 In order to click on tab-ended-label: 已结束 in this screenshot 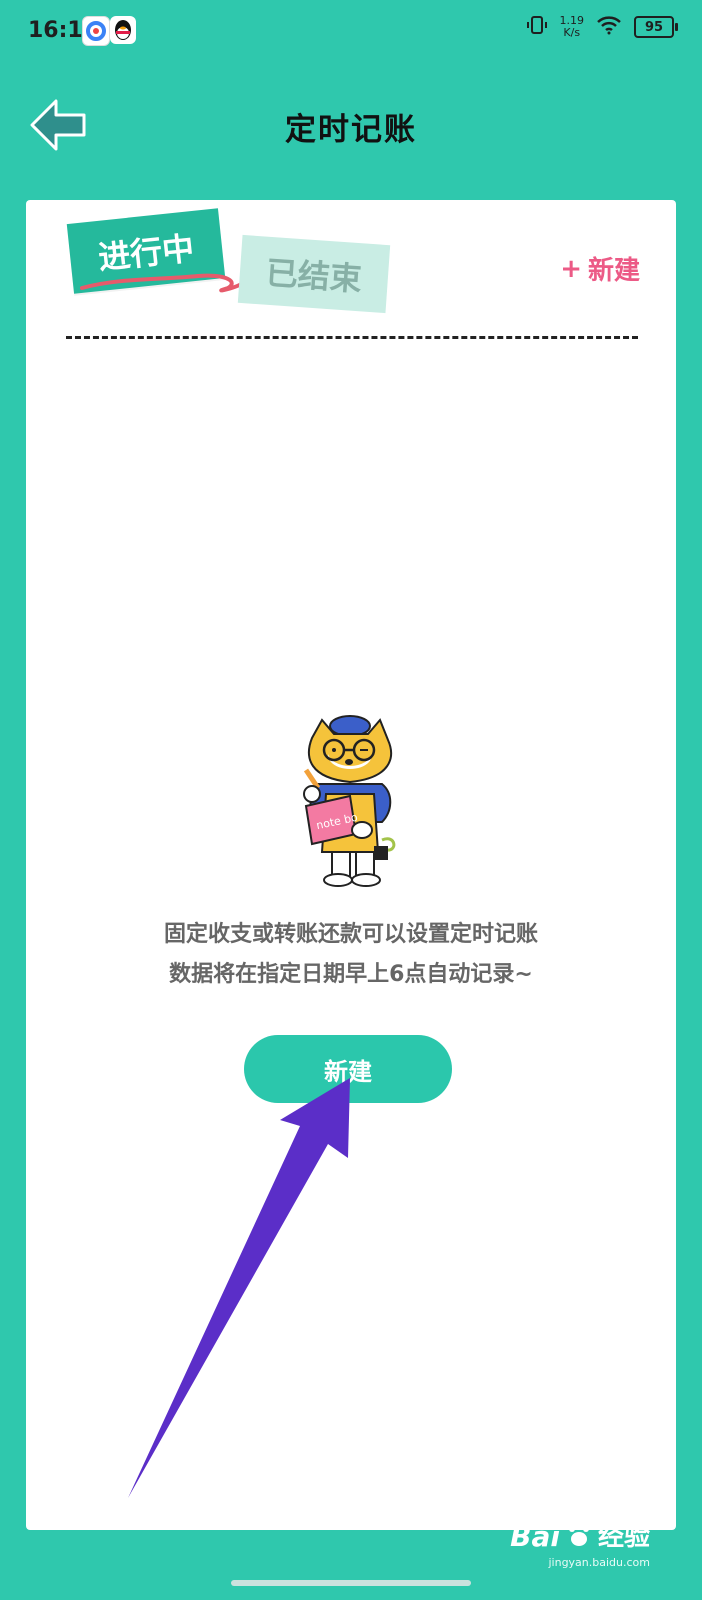, I will do `click(314, 276)`.